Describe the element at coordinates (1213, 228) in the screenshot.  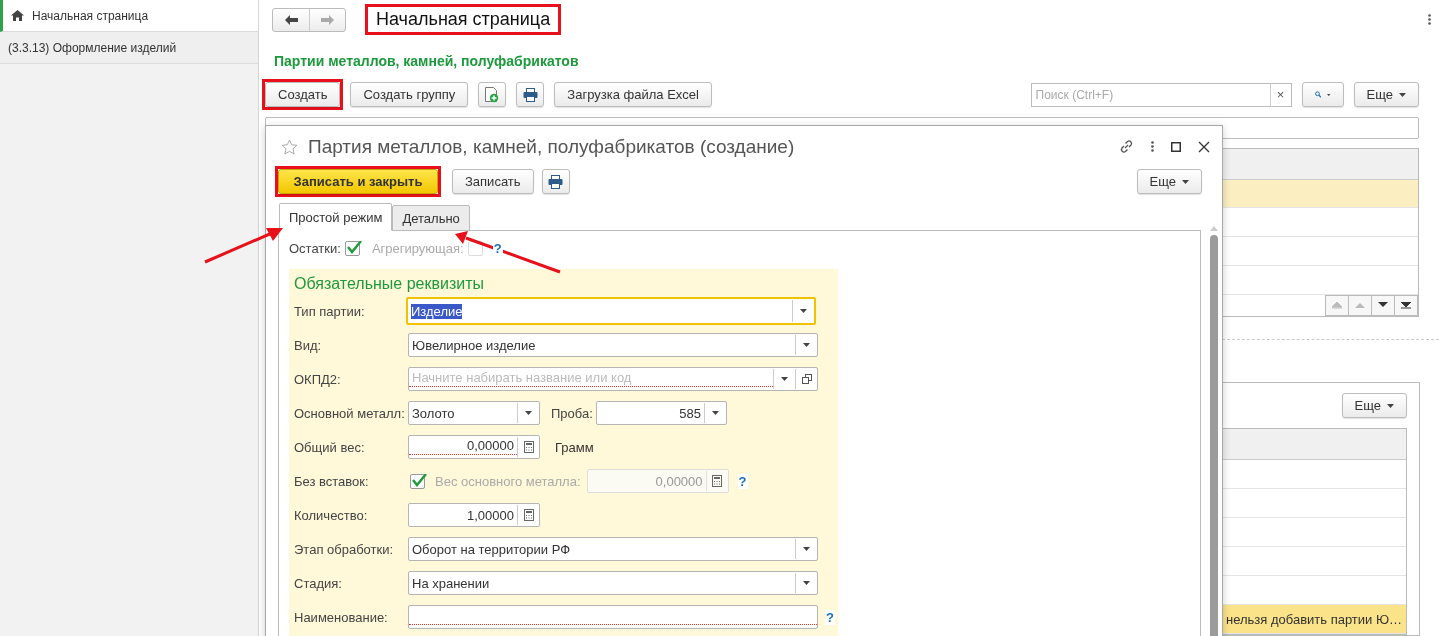
I see `scroll-up-icon` at that location.